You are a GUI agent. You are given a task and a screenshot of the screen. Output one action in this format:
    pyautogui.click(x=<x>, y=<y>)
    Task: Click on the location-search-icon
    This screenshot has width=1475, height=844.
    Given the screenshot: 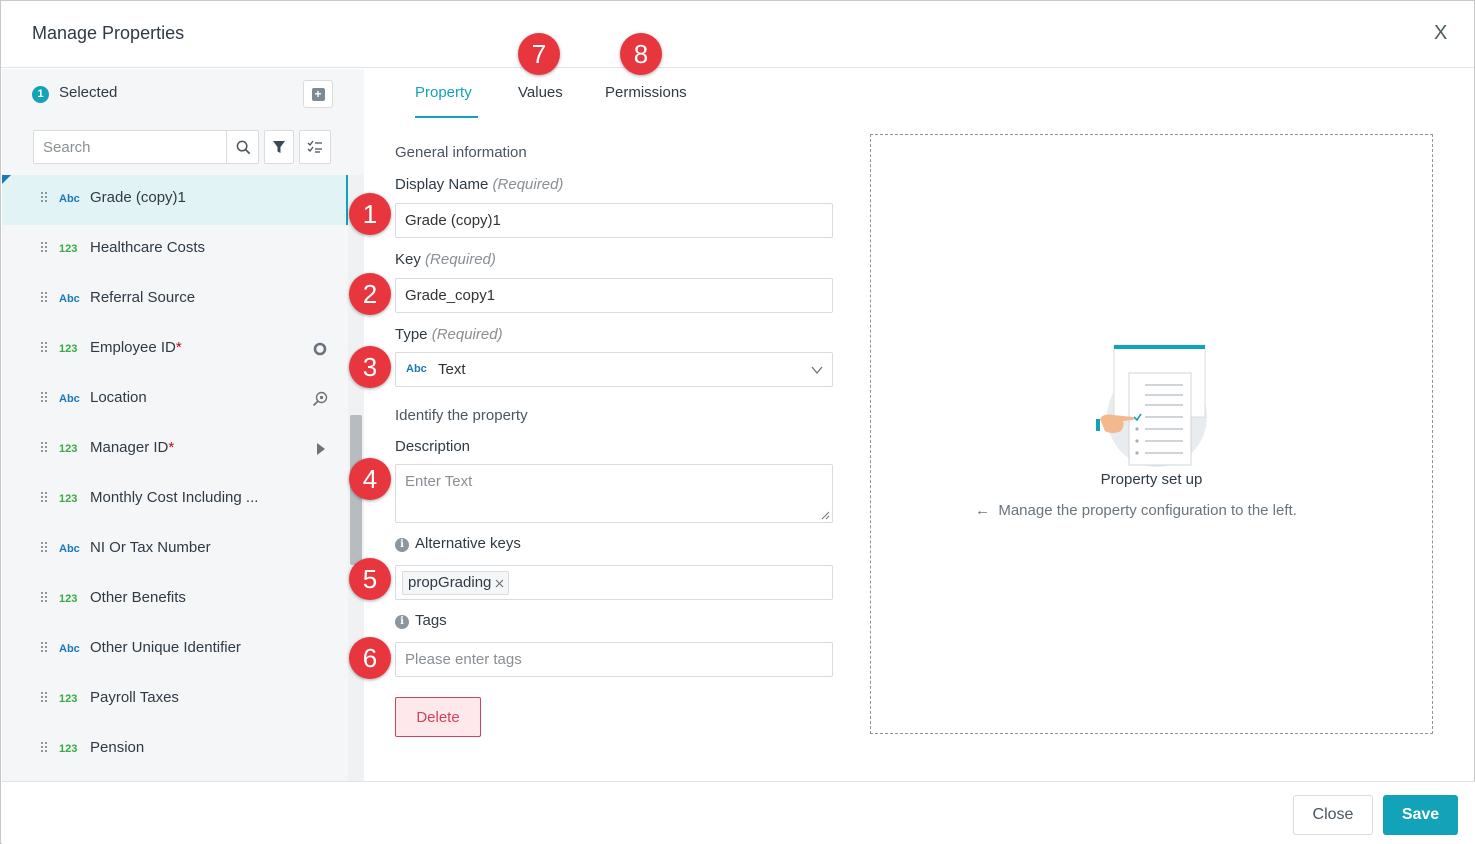 What is the action you would take?
    pyautogui.click(x=320, y=399)
    